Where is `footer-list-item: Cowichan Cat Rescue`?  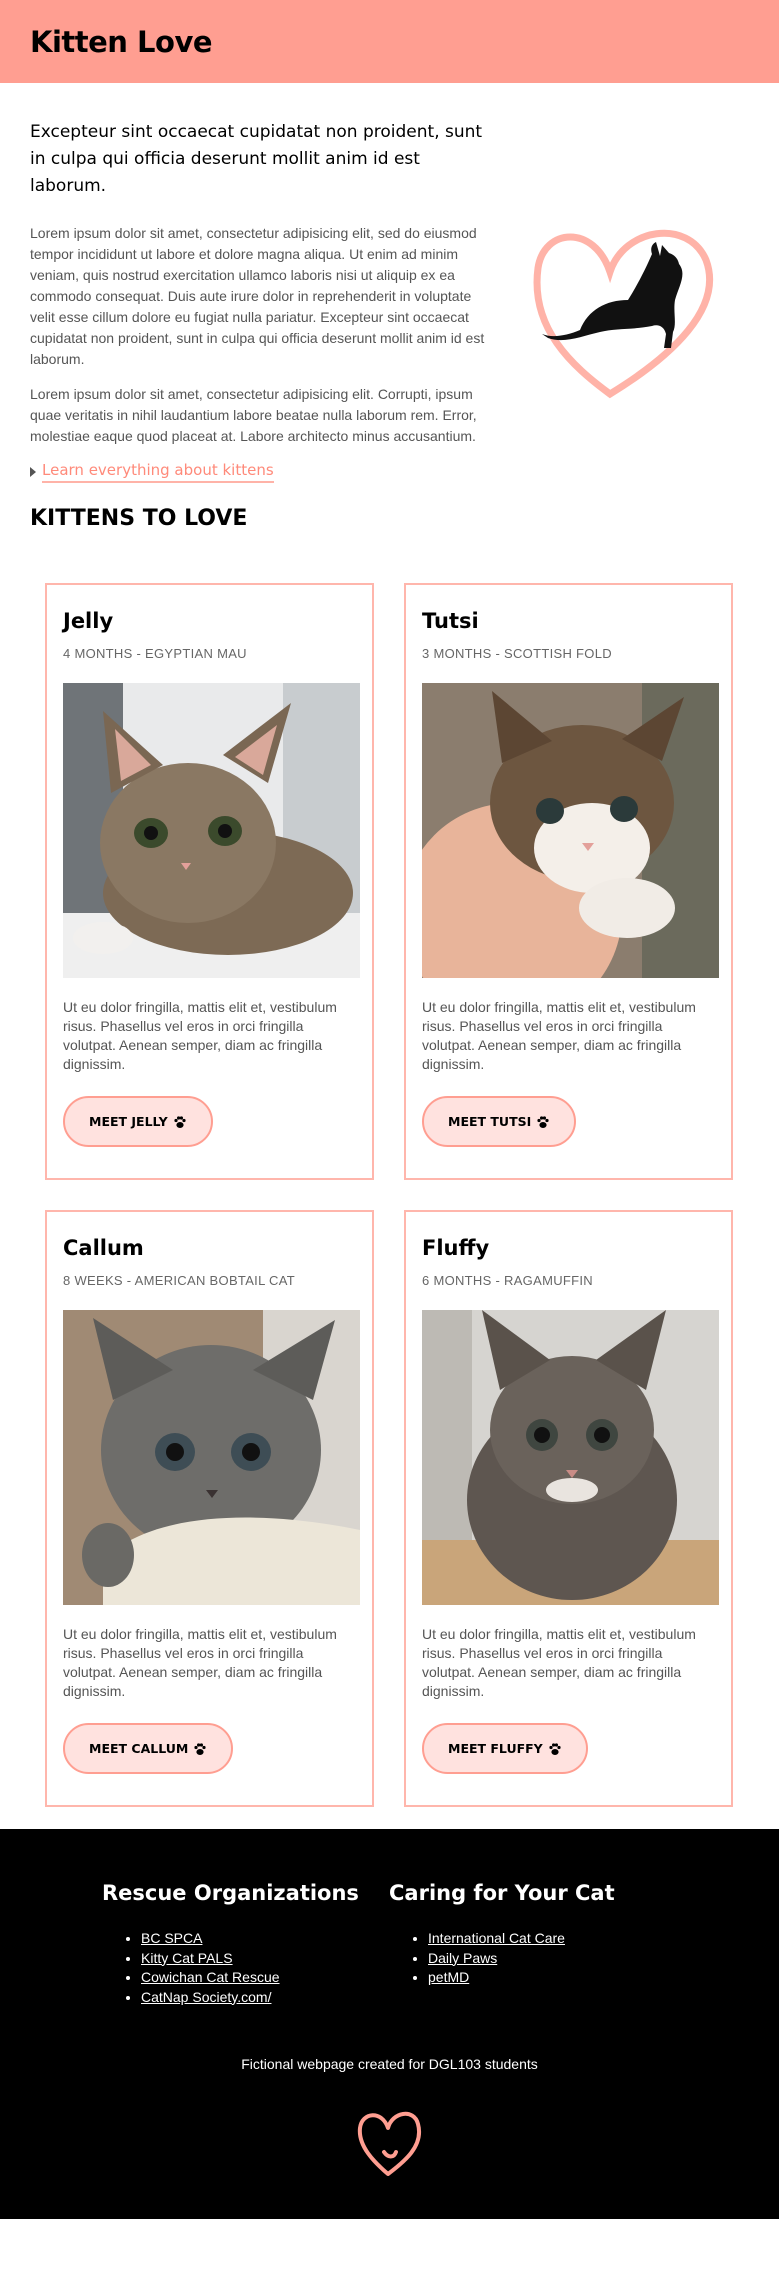
footer-list-item: Cowichan Cat Rescue is located at coordinates (250, 1978).